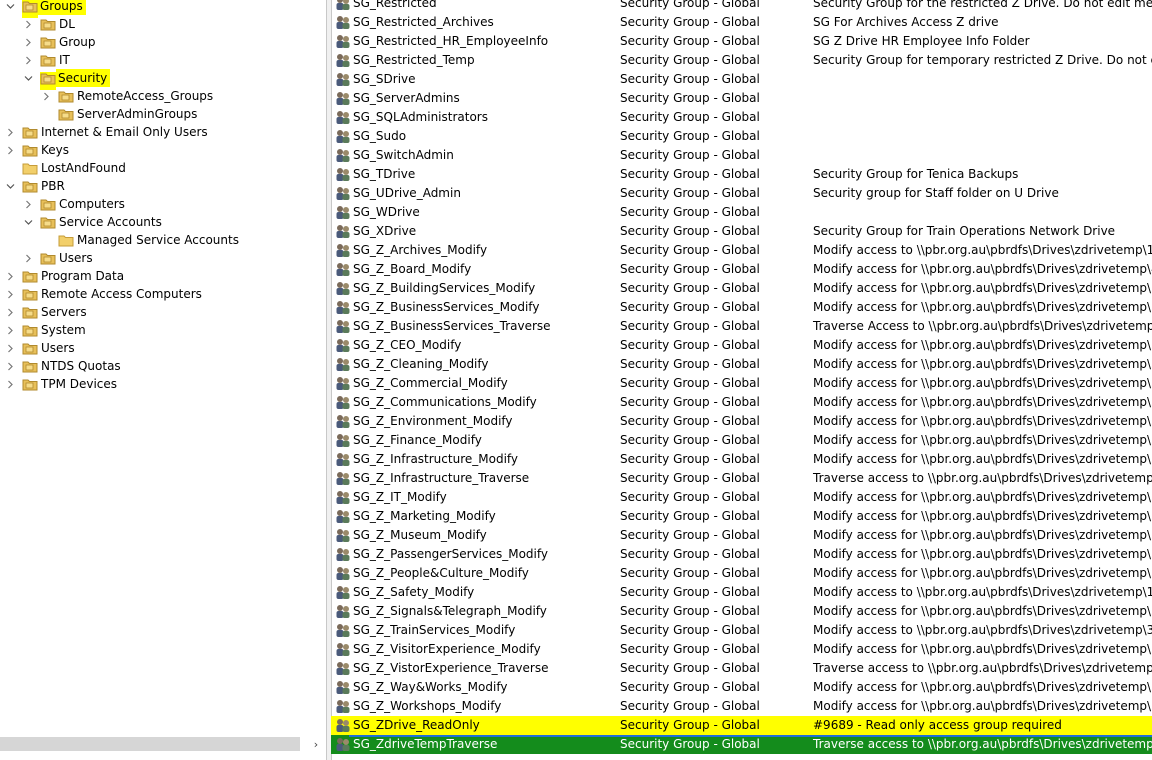 The image size is (1152, 760). I want to click on tree-node-it: IT, so click(163, 60).